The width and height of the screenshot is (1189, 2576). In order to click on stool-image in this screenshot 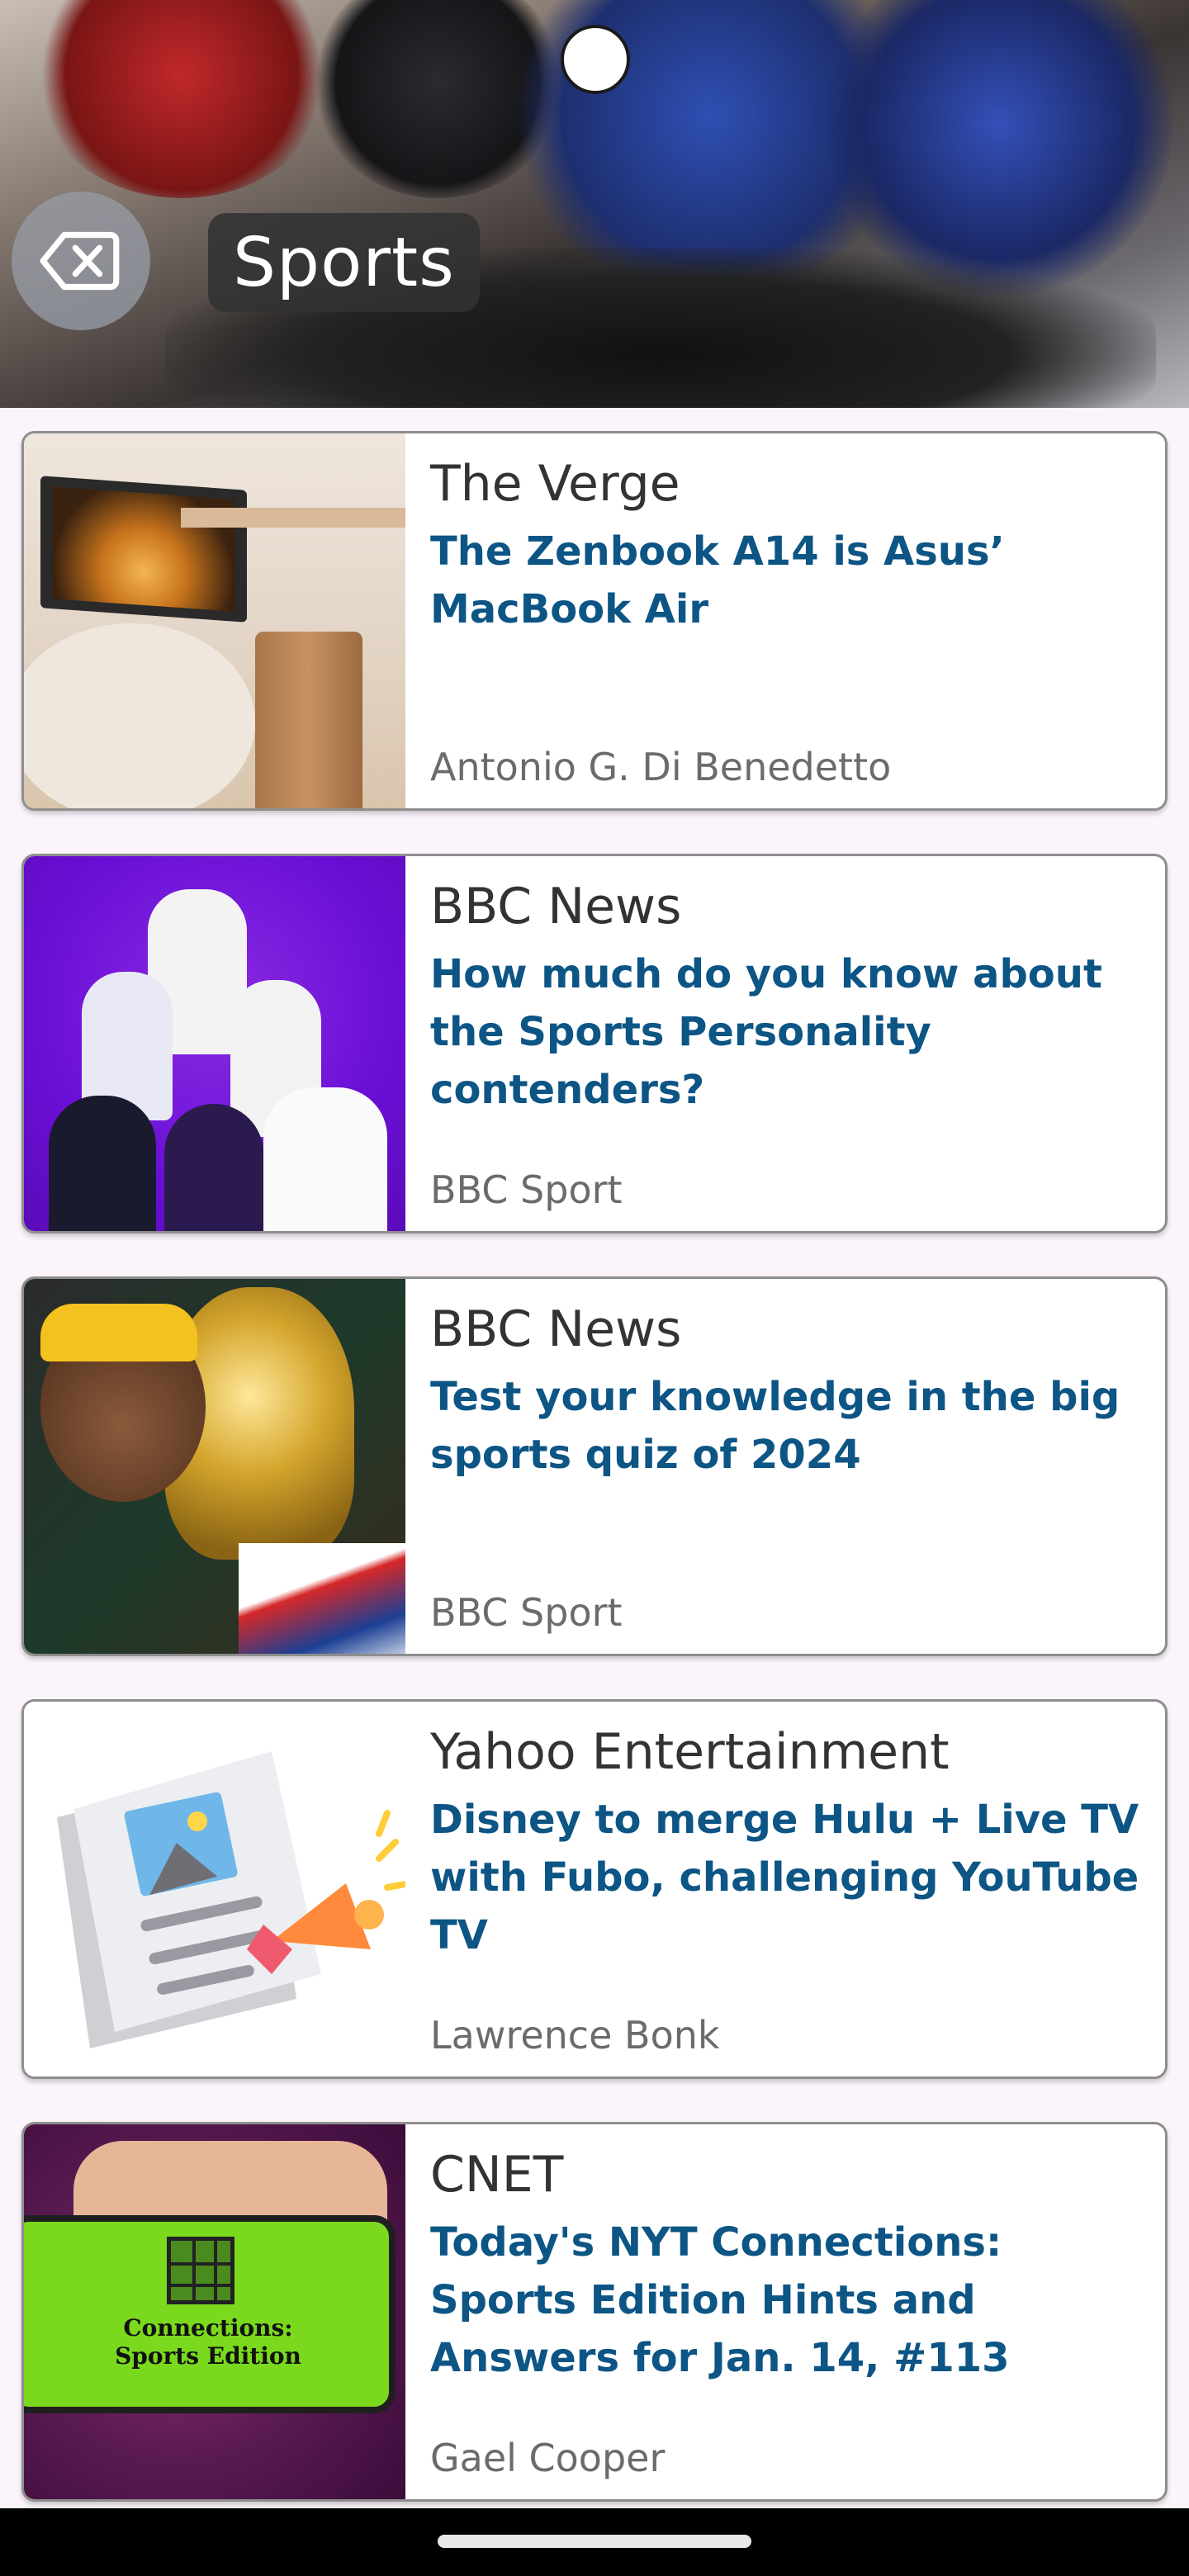, I will do `click(308, 720)`.